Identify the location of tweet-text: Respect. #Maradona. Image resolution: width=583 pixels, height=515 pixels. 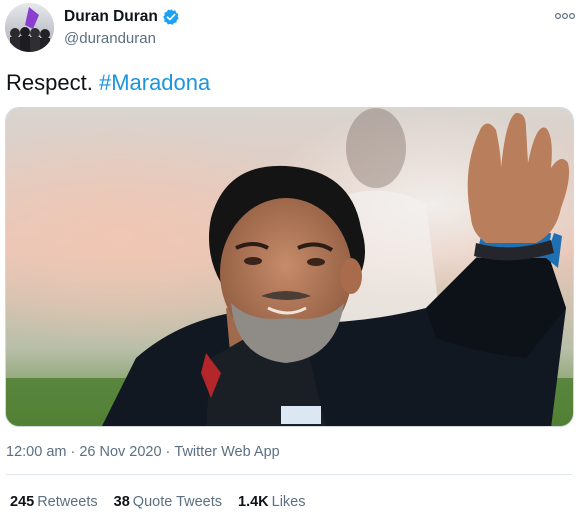
(108, 83).